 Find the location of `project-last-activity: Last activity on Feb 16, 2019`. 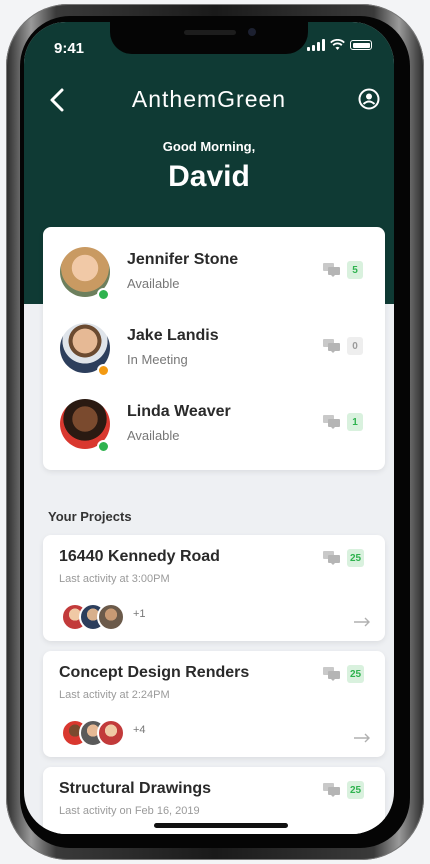

project-last-activity: Last activity on Feb 16, 2019 is located at coordinates (129, 811).